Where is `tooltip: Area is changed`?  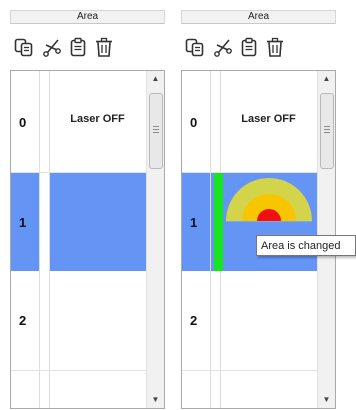
tooltip: Area is changed is located at coordinates (306, 245).